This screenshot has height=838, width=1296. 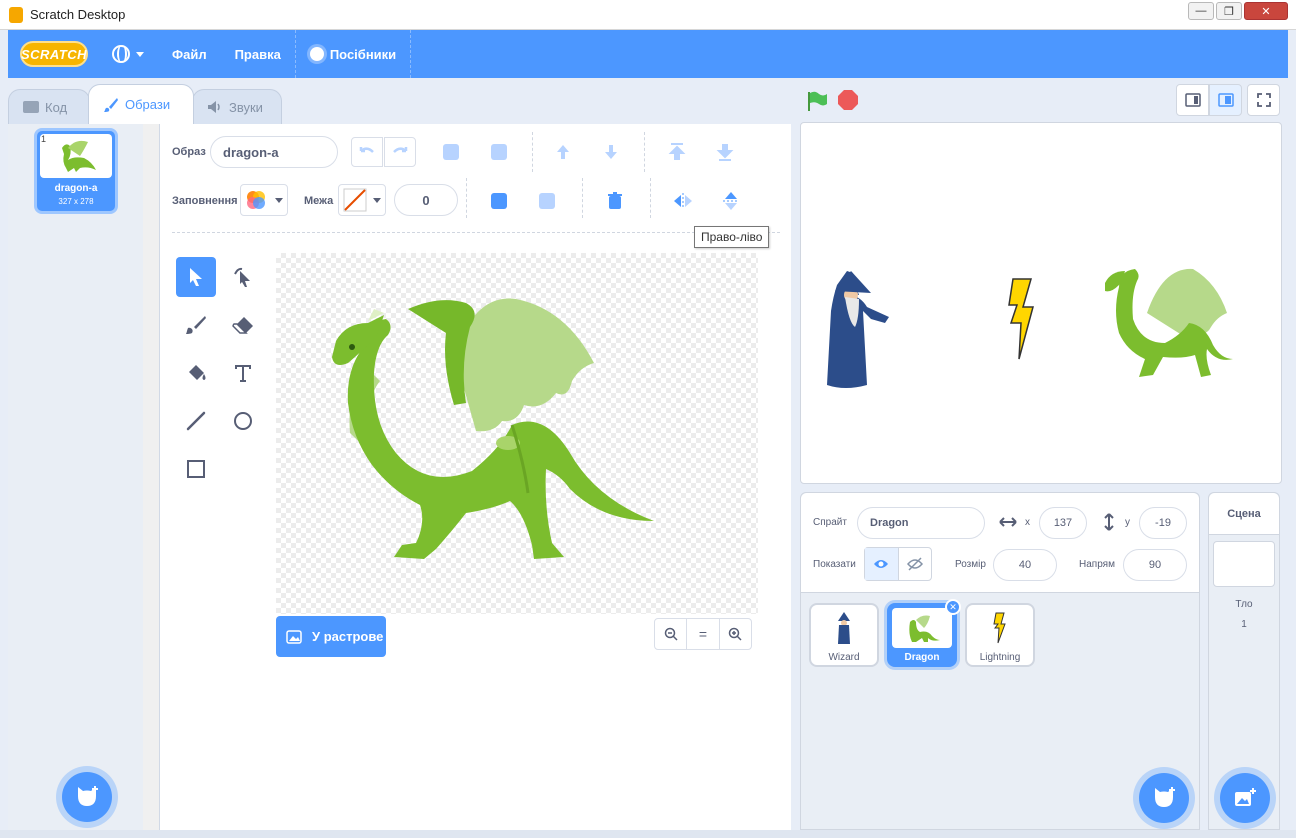 I want to click on paste-icon, so click(x=547, y=201).